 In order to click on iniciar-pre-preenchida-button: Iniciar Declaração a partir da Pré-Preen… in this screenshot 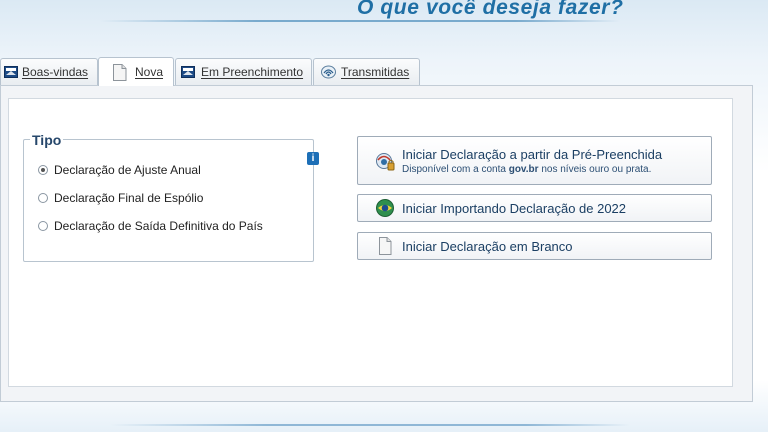, I will do `click(534, 160)`.